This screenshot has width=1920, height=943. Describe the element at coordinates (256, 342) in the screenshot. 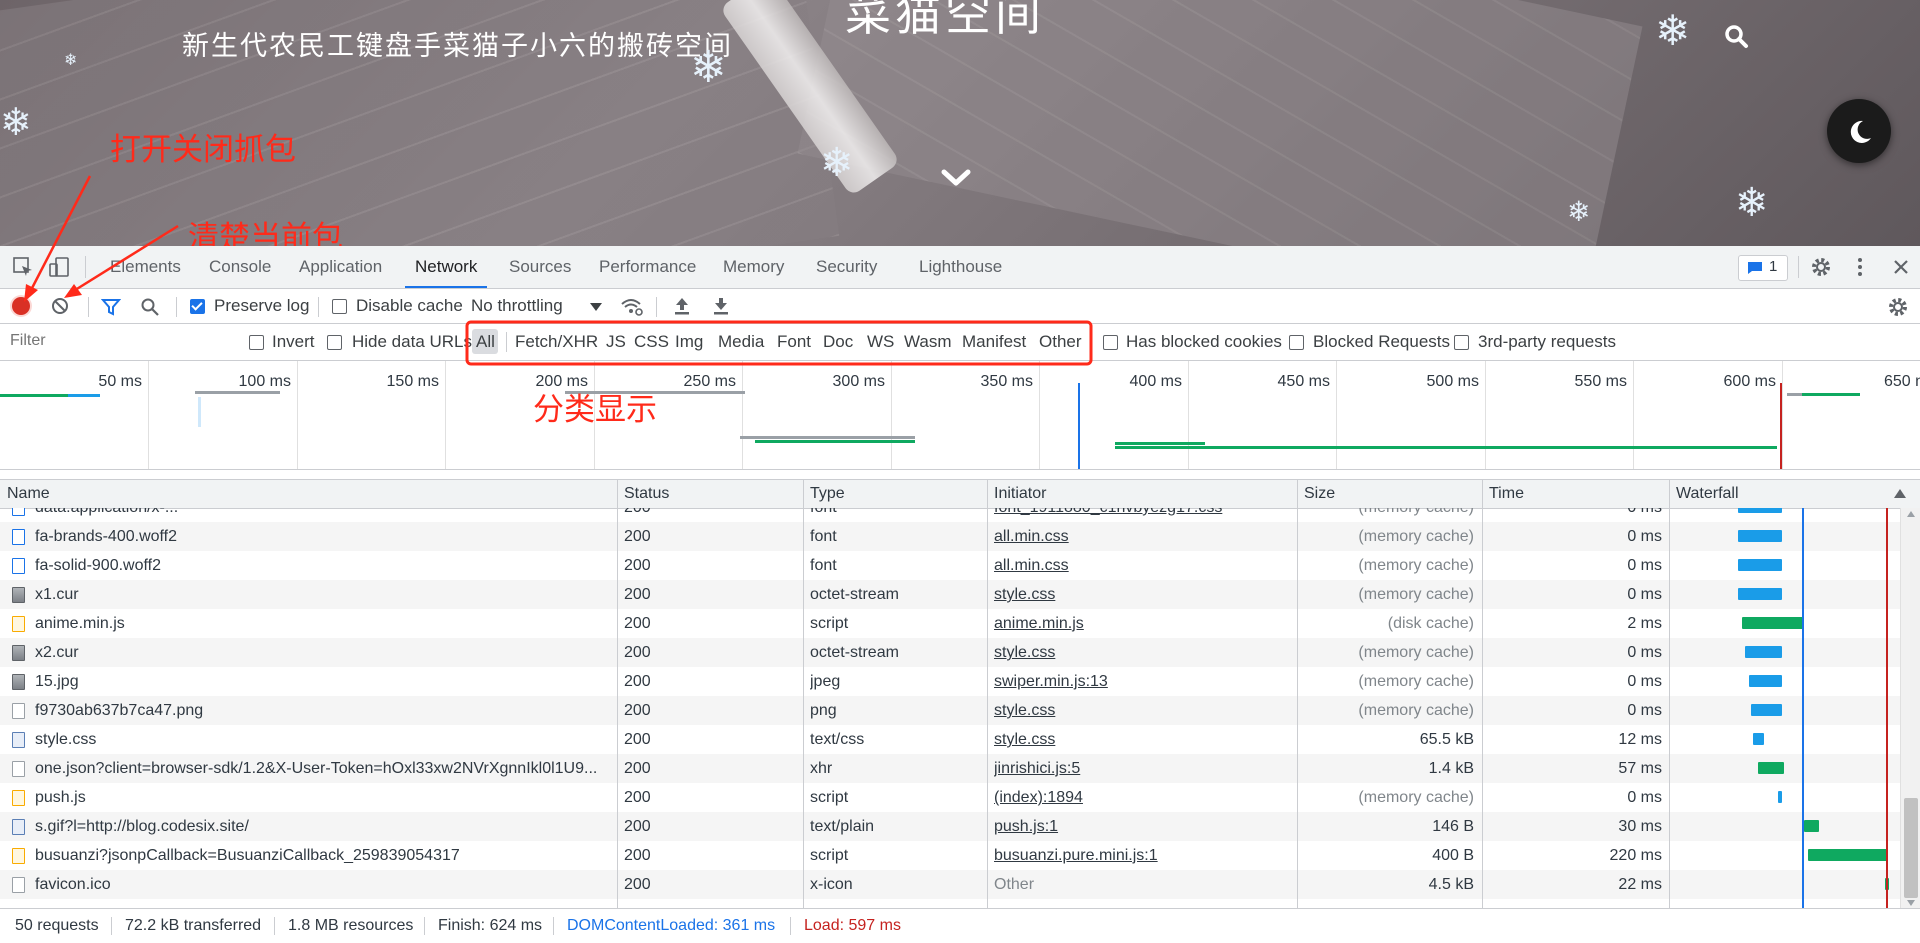

I see `invert-checkbox` at that location.